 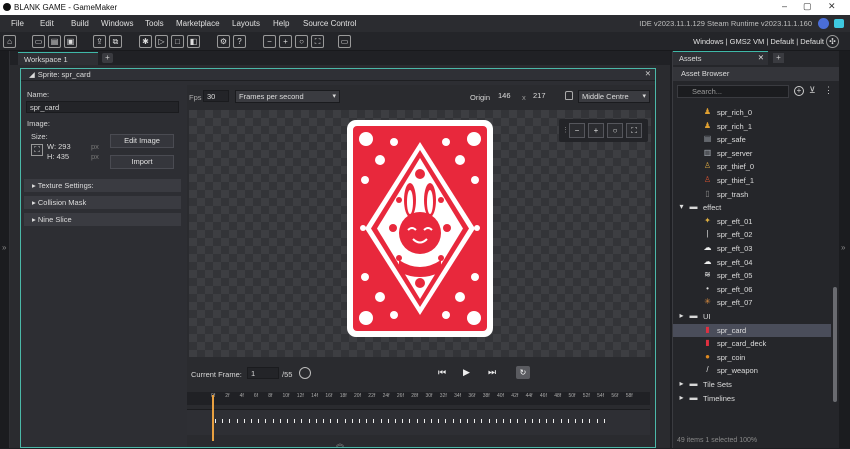 What do you see at coordinates (117, 23) in the screenshot?
I see `menu-windows: Windows` at bounding box center [117, 23].